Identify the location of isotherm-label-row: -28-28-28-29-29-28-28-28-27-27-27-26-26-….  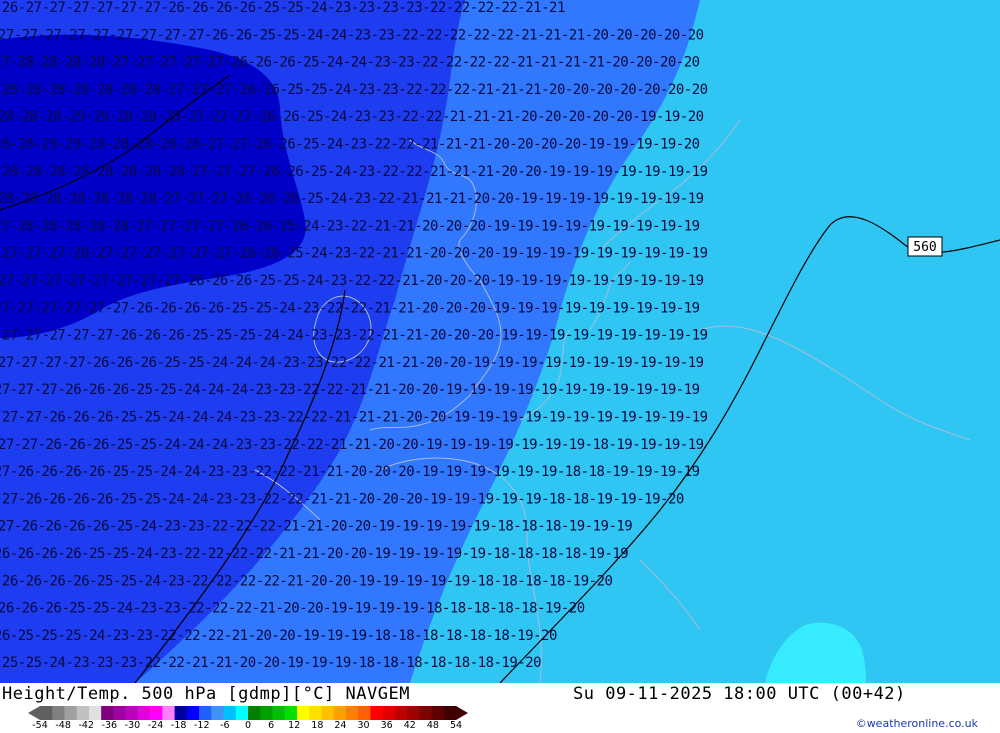
(352, 117).